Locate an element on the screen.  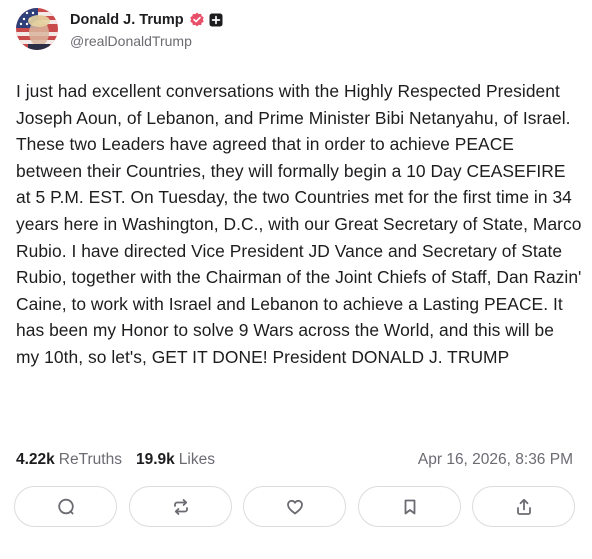
bookmark-icon is located at coordinates (410, 507).